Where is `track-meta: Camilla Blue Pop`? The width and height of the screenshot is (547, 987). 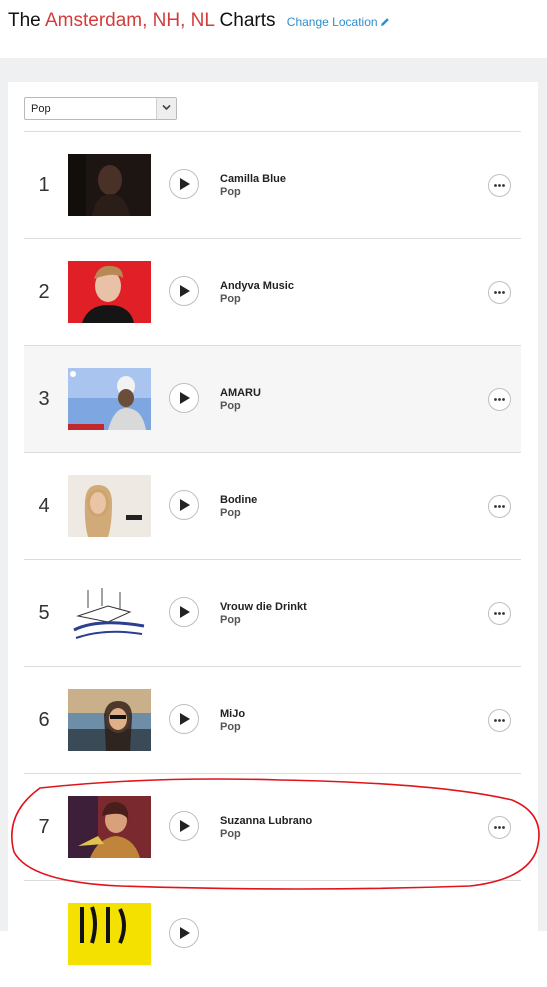
track-meta: Camilla Blue Pop is located at coordinates (253, 185).